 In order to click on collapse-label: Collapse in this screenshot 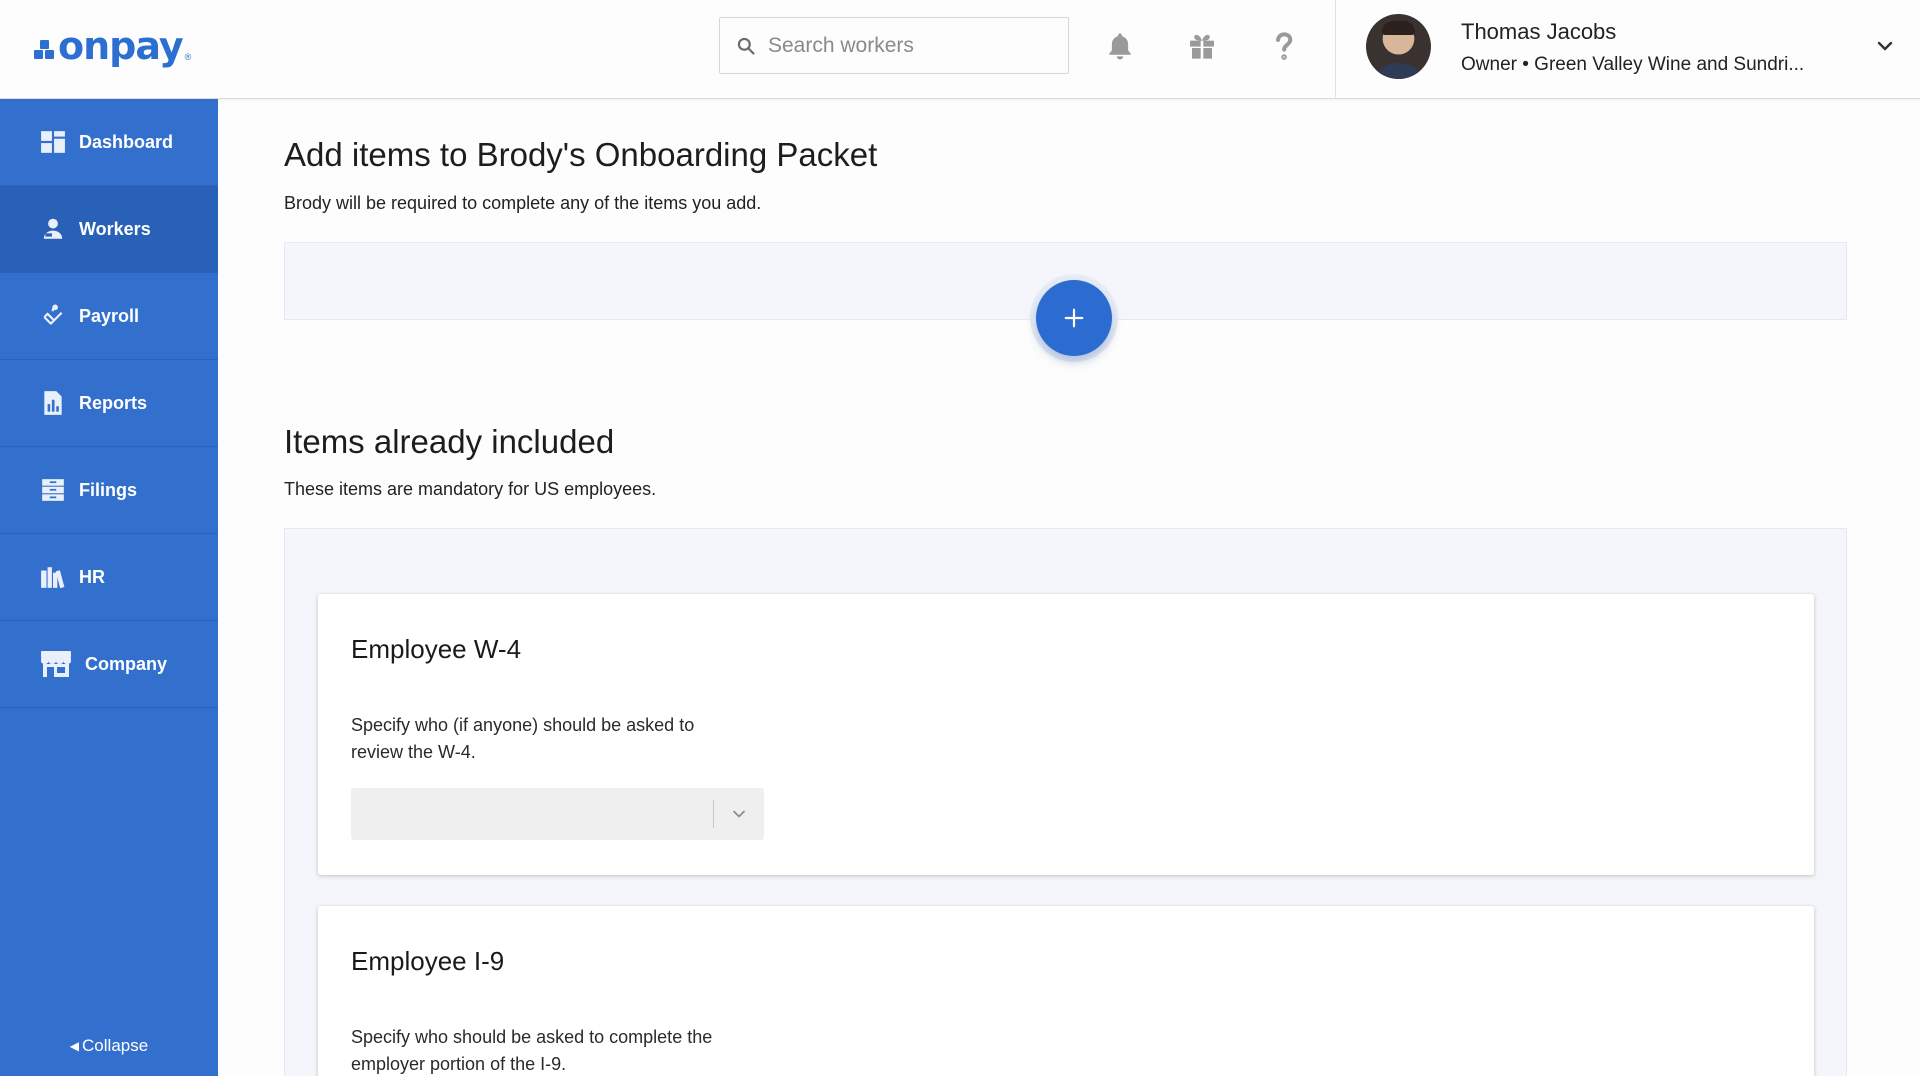, I will do `click(115, 1045)`.